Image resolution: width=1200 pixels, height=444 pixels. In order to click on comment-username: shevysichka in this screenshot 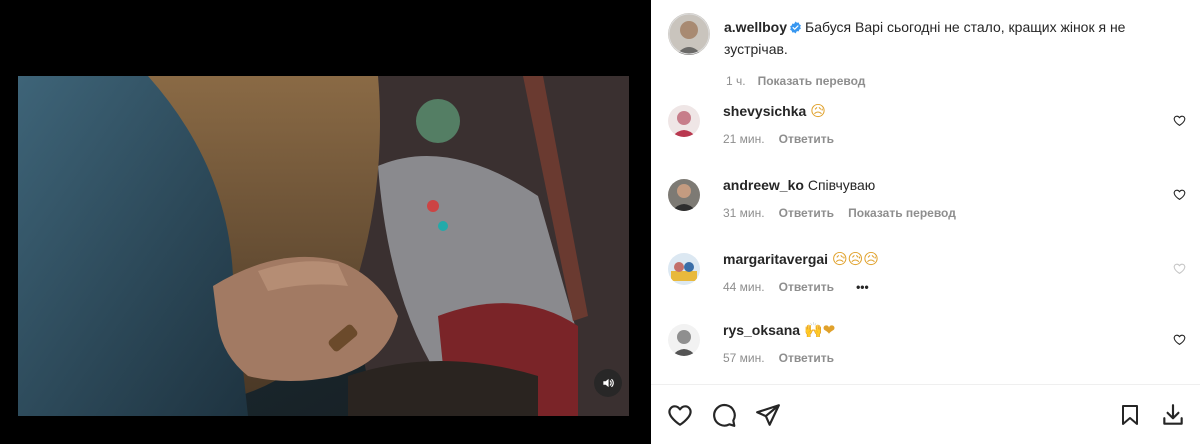, I will do `click(764, 111)`.